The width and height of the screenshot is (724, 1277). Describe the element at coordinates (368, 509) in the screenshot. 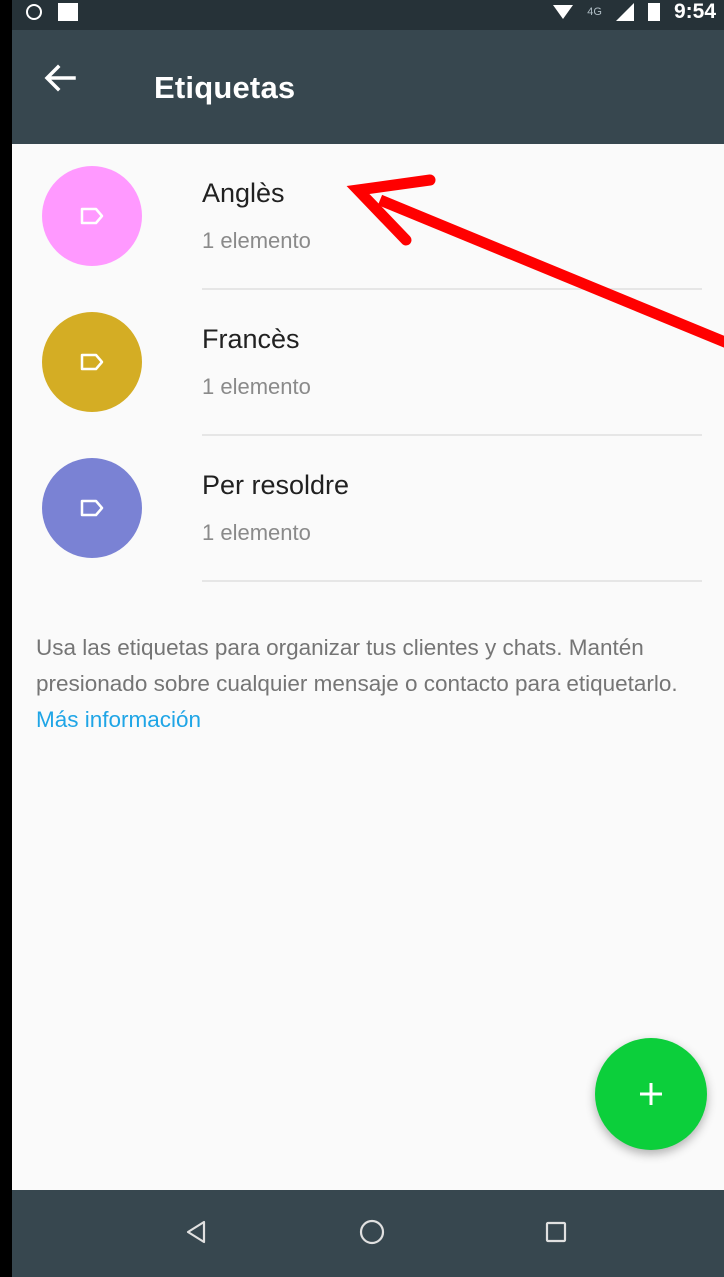

I see `label-item-per-resoldre: Per resoldre 1 elemento` at that location.